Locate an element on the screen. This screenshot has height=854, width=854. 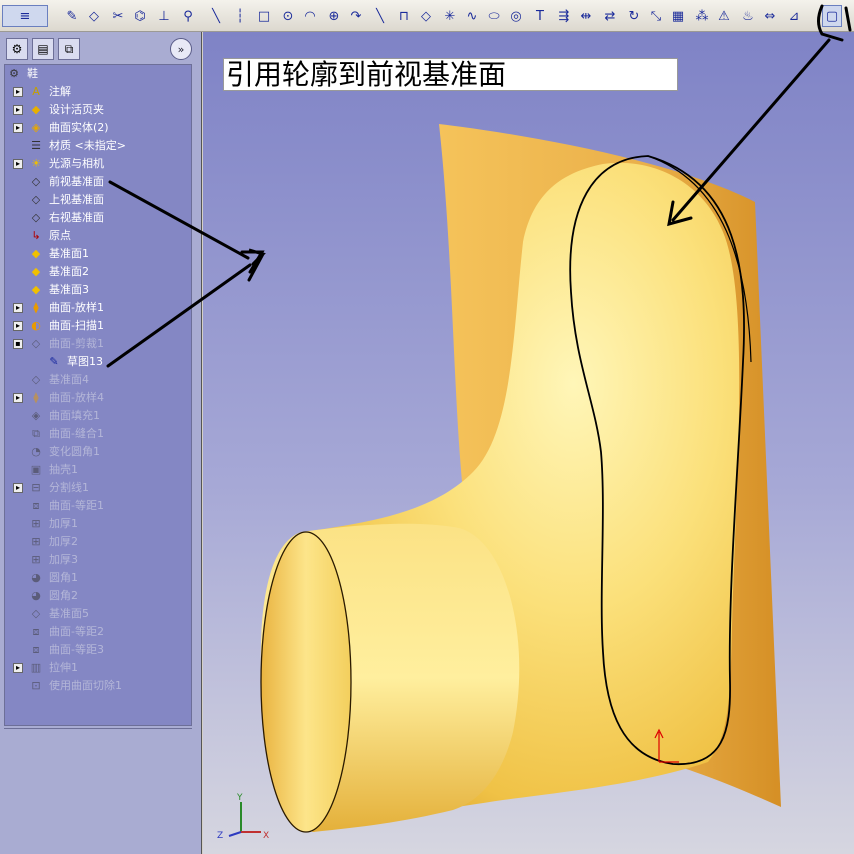
menu-dropdown-button: ≡ is located at coordinates (25, 16).